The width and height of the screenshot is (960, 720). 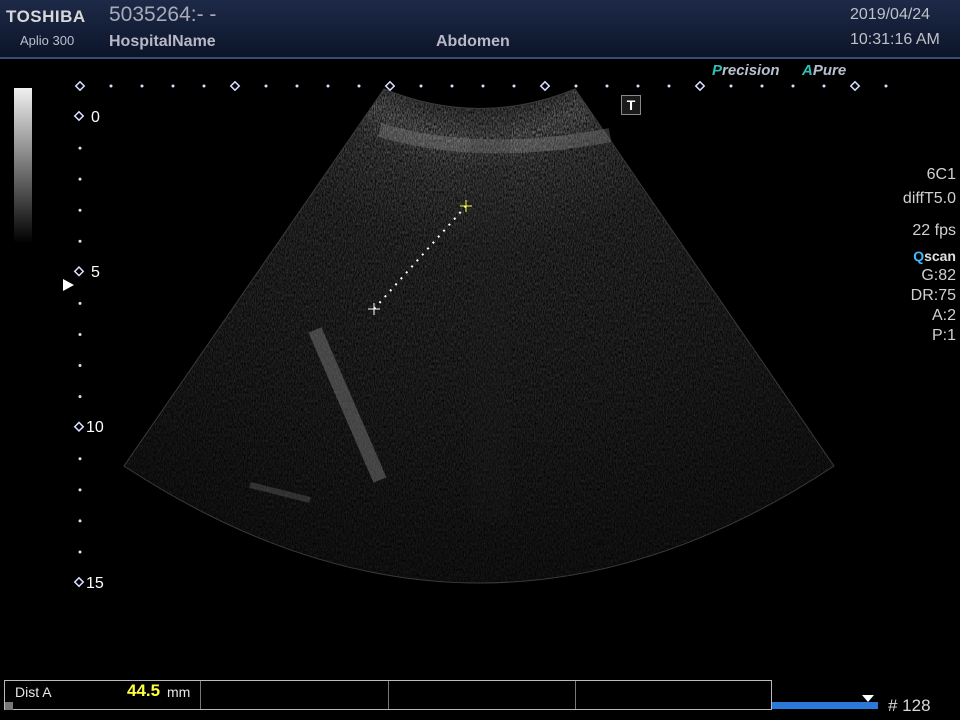 I want to click on footer-corner-marker, so click(x=9, y=706).